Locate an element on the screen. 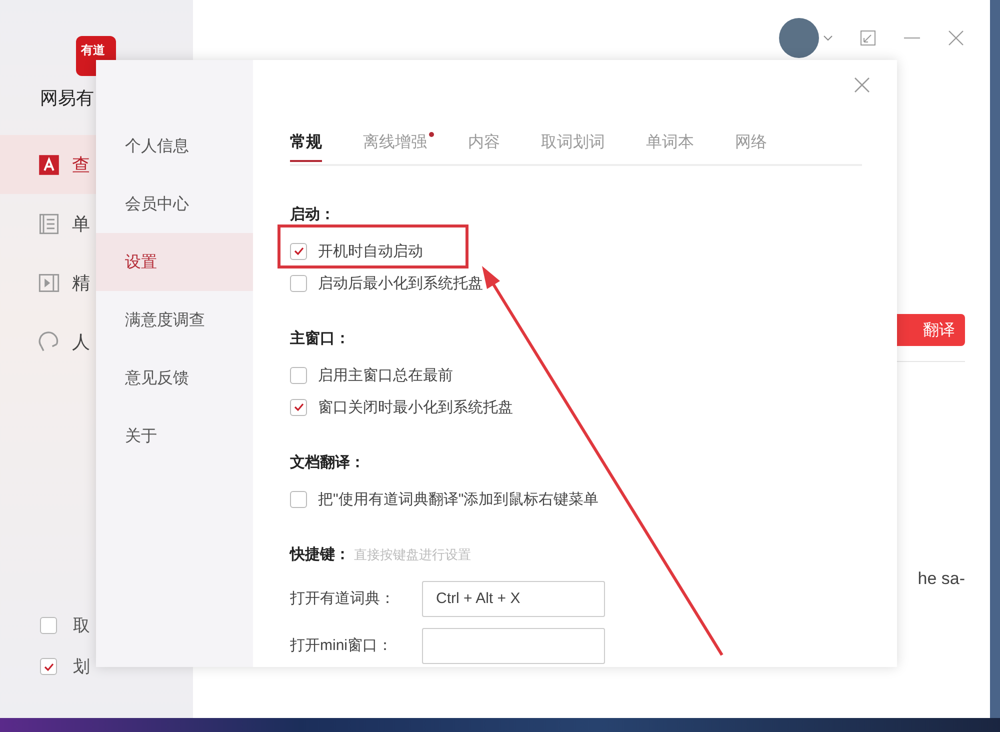 This screenshot has width=1000, height=732. shortcut-label: 打开mini窗口： is located at coordinates (342, 645).